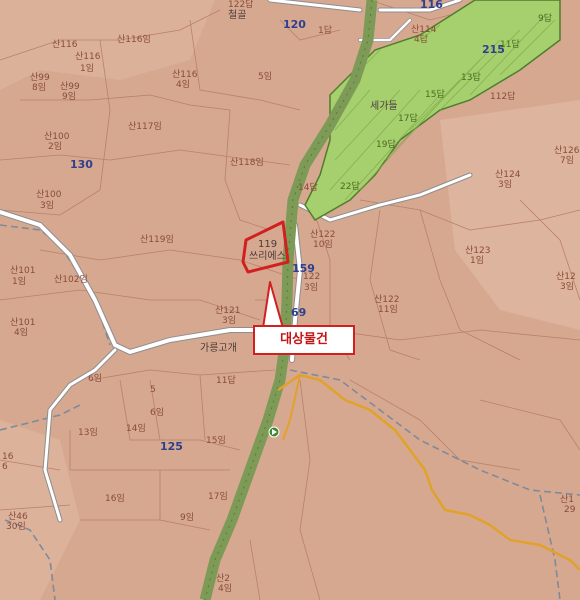 This screenshot has height=600, width=580. Describe the element at coordinates (16, 527) in the screenshot. I see `map-label: 30임` at that location.